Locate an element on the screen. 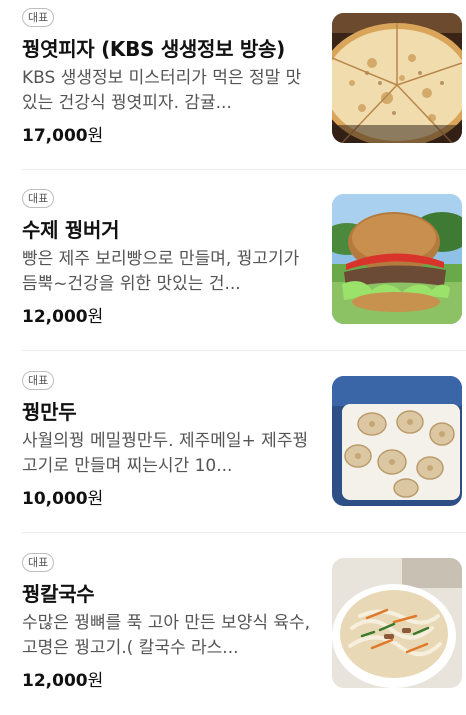 The image size is (466, 715). pizza-image is located at coordinates (397, 78).